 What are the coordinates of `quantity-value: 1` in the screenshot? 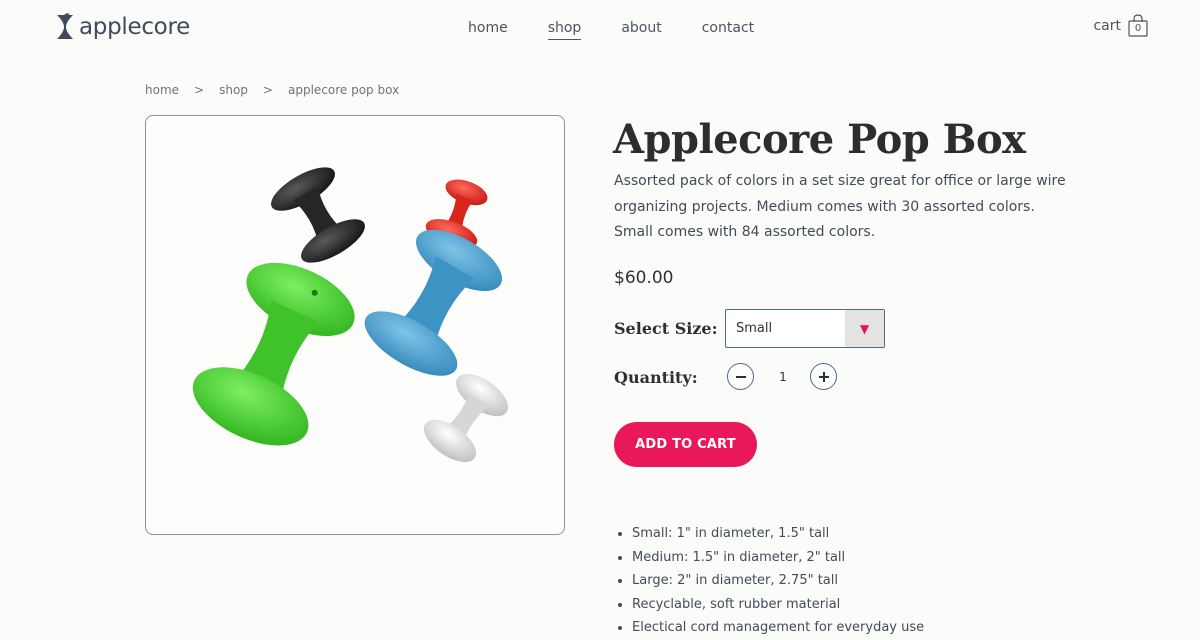 It's located at (783, 377).